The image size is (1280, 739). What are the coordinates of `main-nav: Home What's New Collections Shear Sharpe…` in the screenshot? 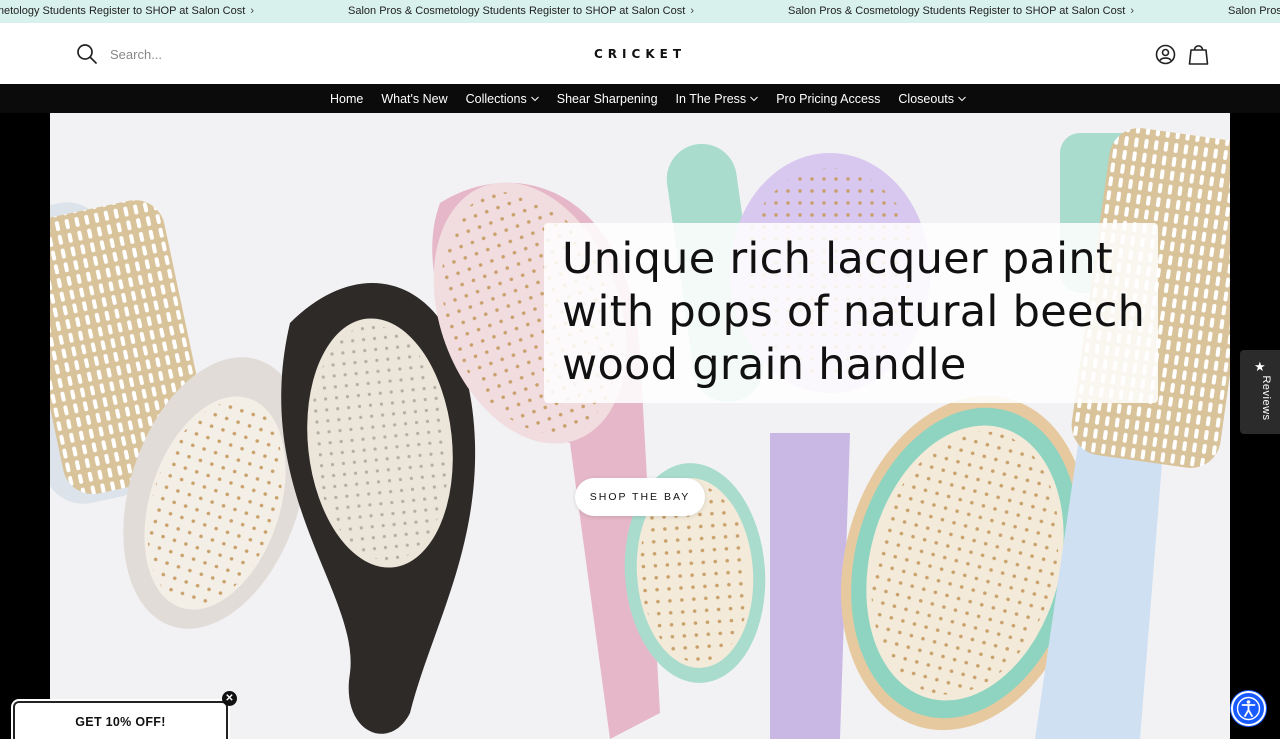 It's located at (640, 98).